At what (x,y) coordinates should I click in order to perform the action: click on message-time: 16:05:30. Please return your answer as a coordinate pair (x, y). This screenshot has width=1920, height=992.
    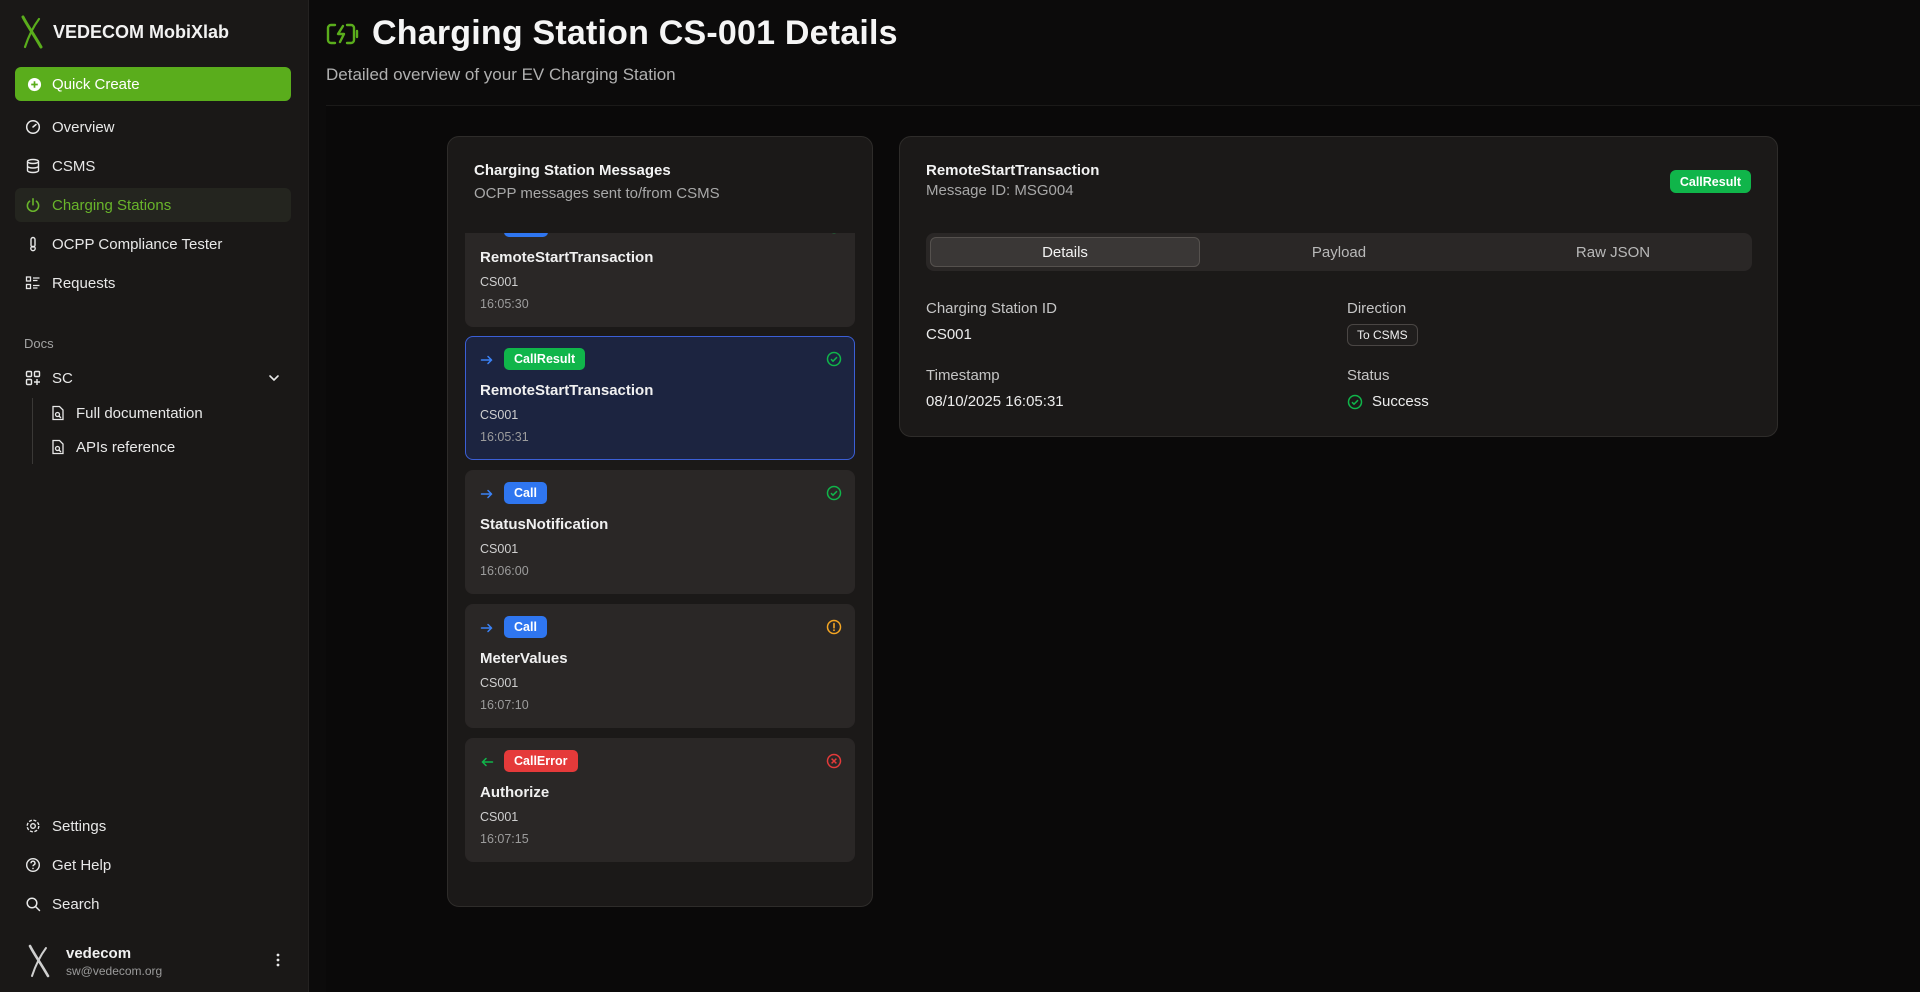
    Looking at the image, I should click on (504, 304).